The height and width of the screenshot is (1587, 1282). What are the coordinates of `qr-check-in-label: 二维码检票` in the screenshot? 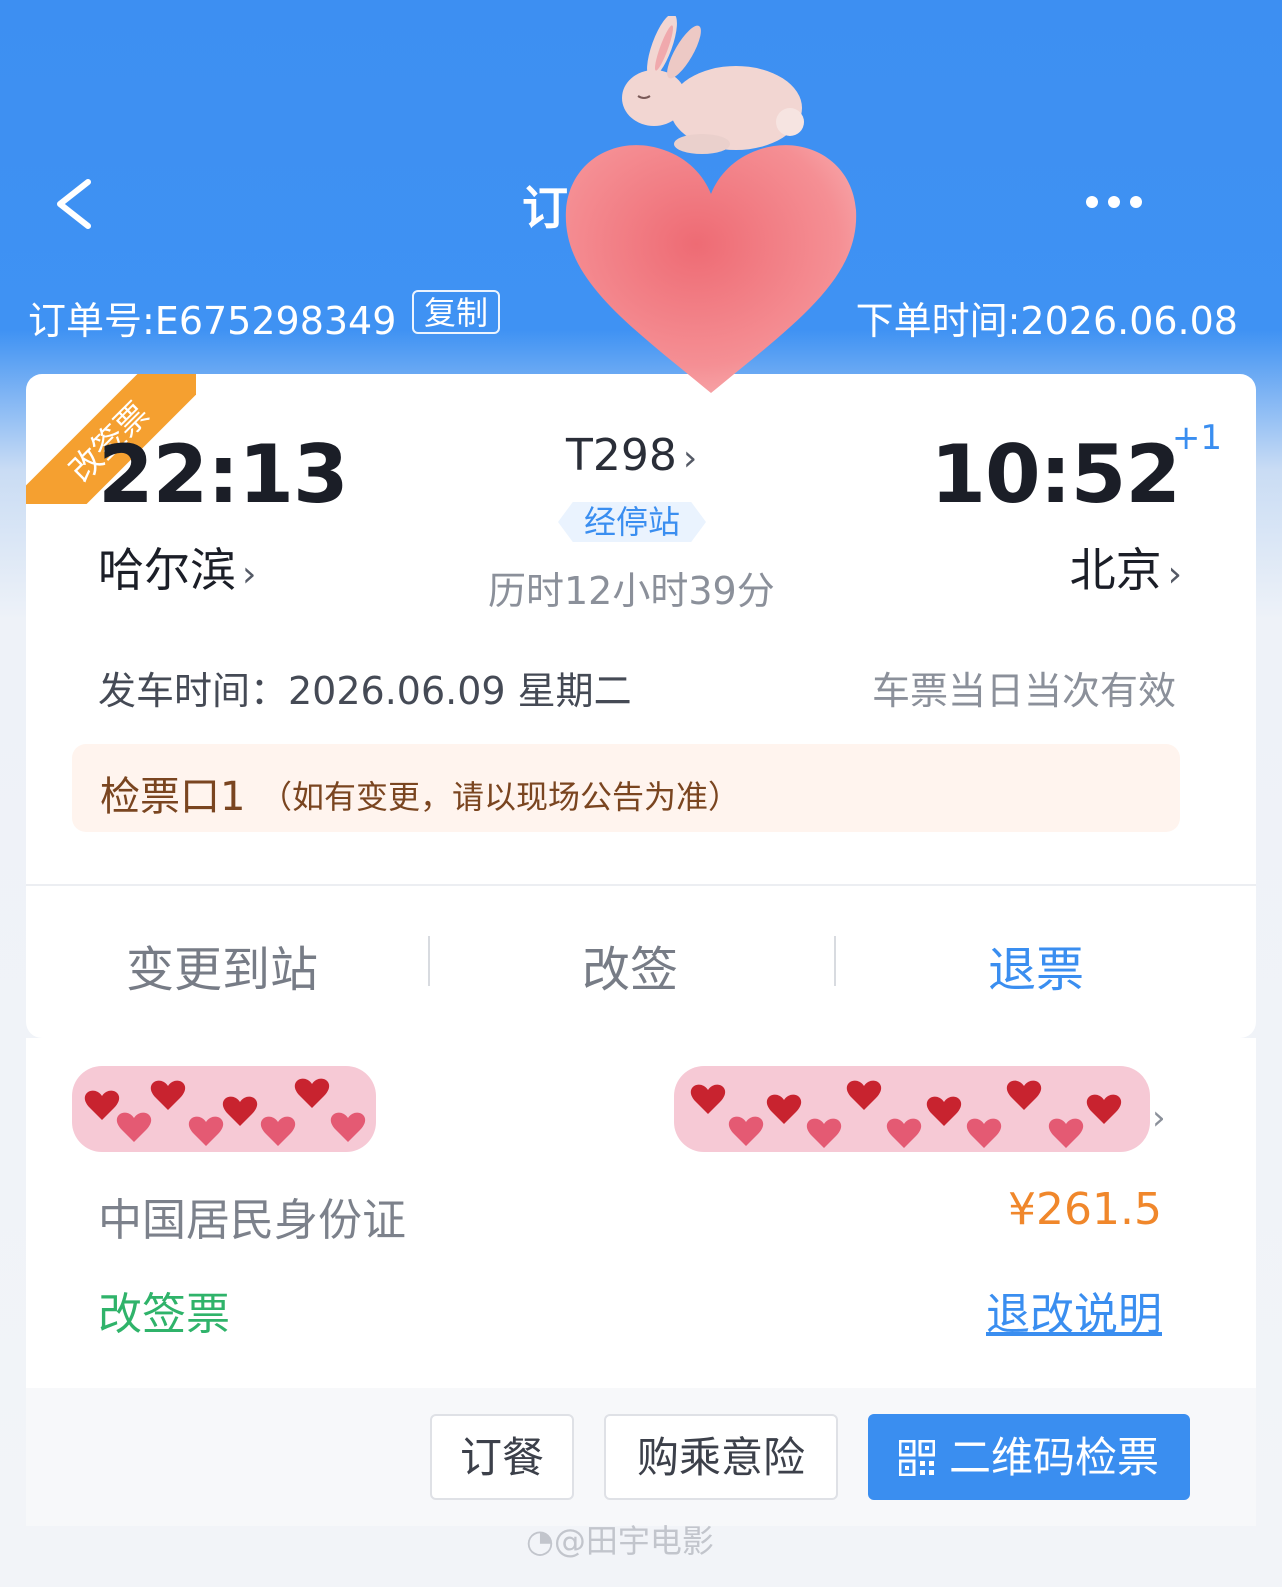 It's located at (1053, 1457).